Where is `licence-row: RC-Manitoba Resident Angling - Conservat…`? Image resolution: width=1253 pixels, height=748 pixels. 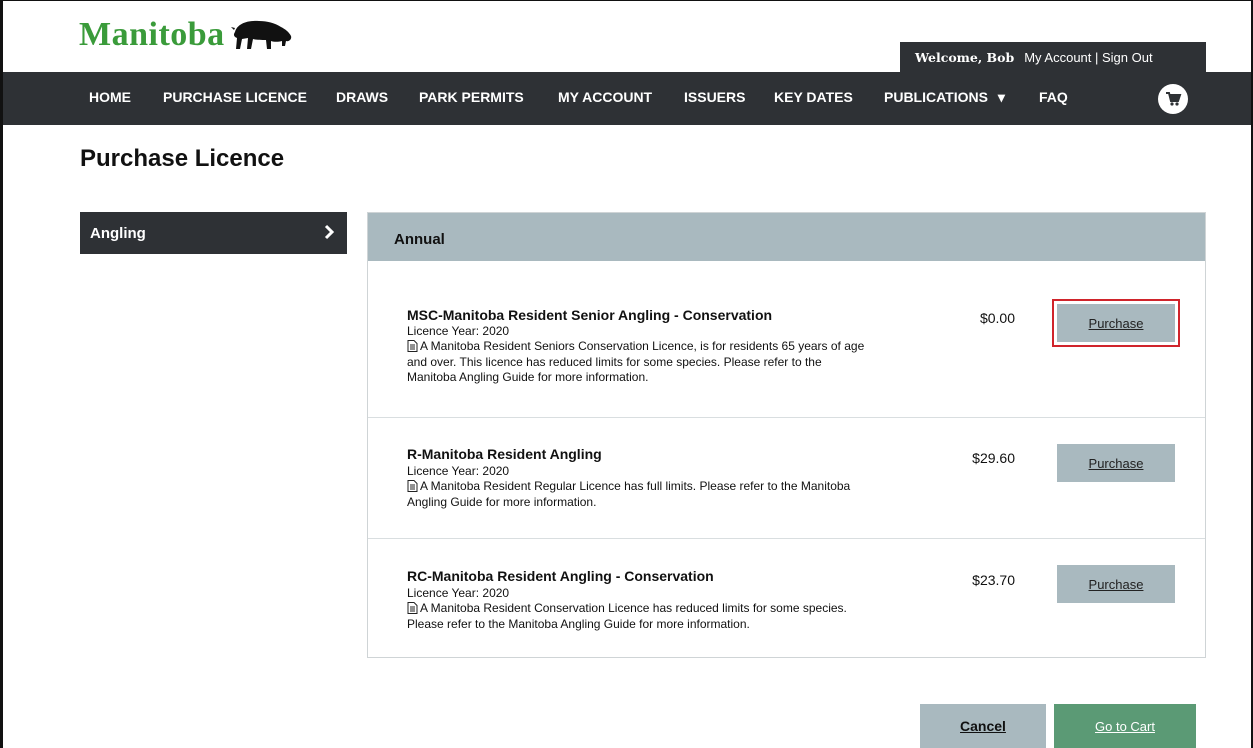
licence-row: RC-Manitoba Resident Angling - Conservat… is located at coordinates (786, 597).